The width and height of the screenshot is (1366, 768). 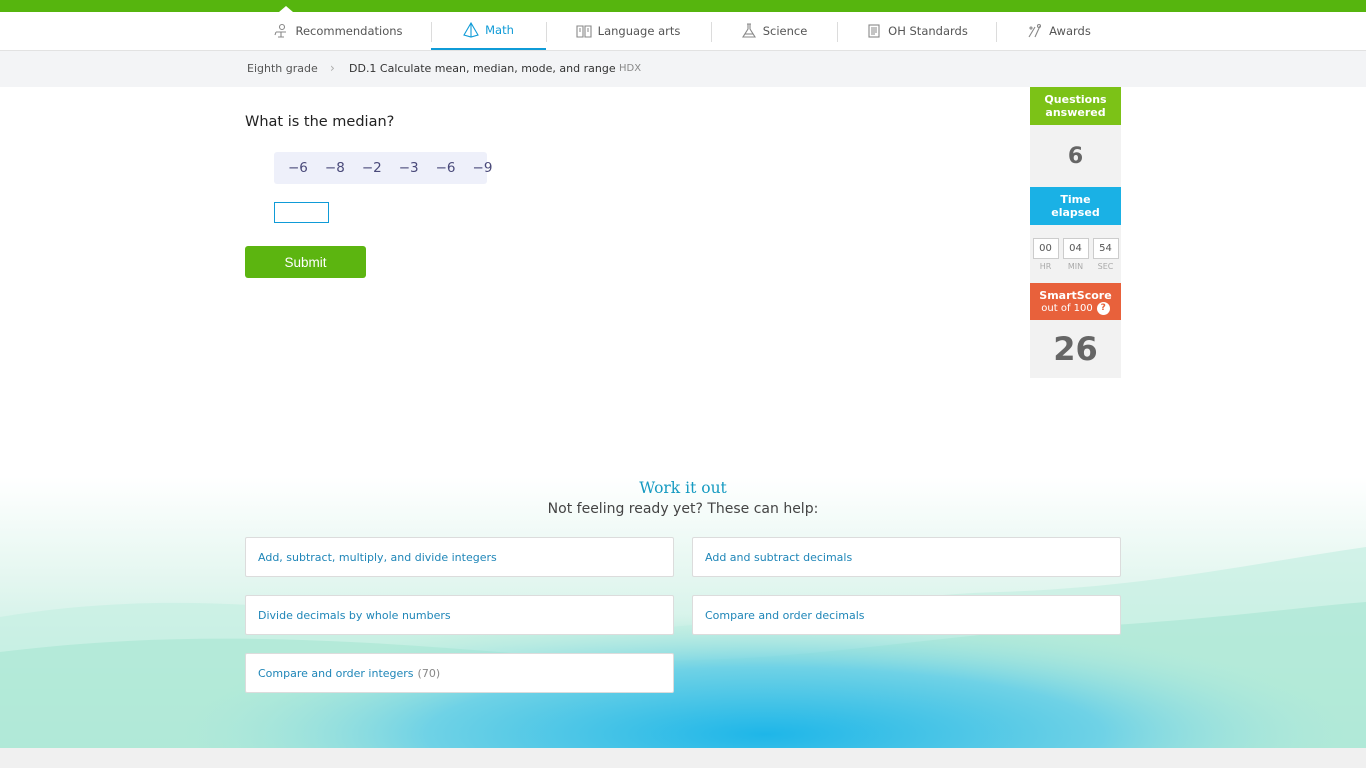 What do you see at coordinates (354, 615) in the screenshot?
I see `help-link-label: Divide decimals by whole numbers` at bounding box center [354, 615].